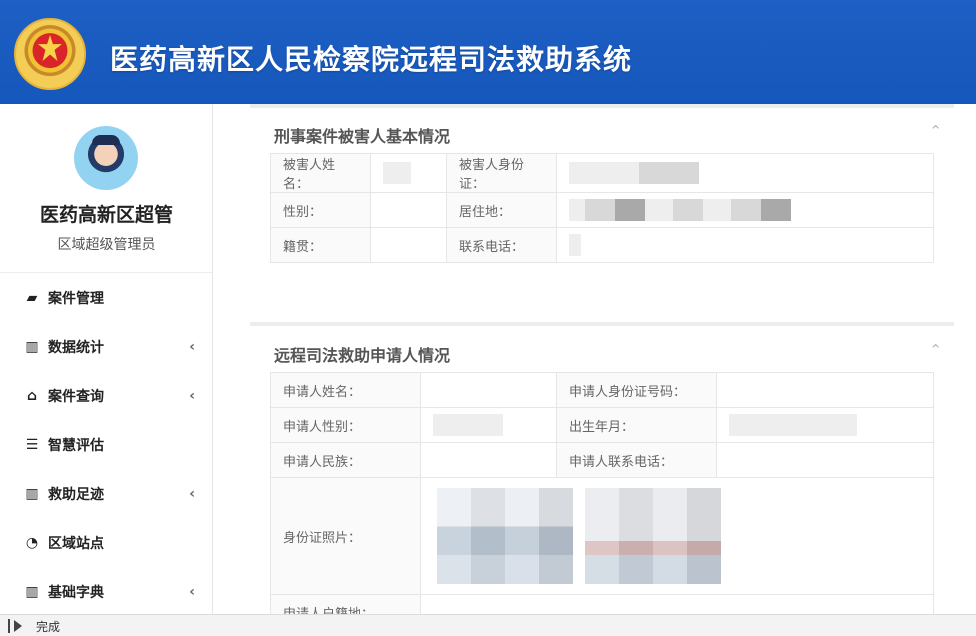 The width and height of the screenshot is (976, 636). I want to click on table-row: 申请人户籍地：, so click(602, 605).